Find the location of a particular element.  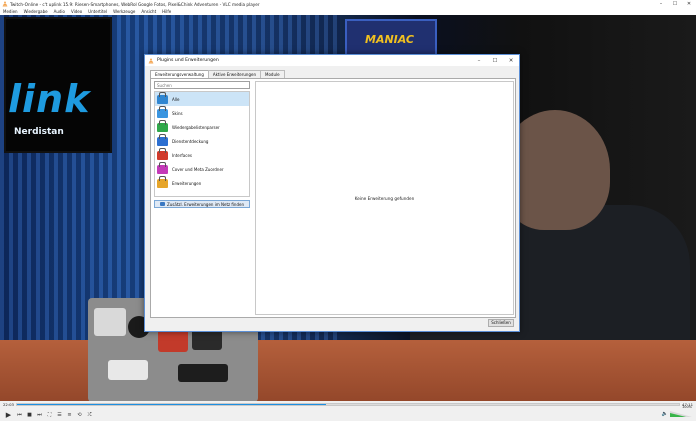

seek-bar is located at coordinates (348, 404).